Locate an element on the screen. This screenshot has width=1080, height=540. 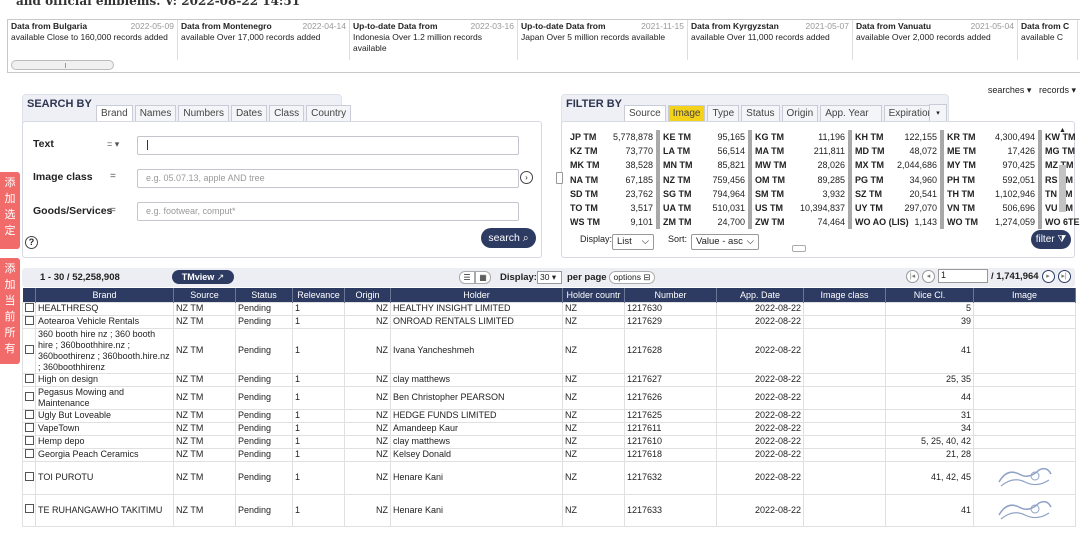
filter-option: NZ TM 759,456 is located at coordinates (707, 179).